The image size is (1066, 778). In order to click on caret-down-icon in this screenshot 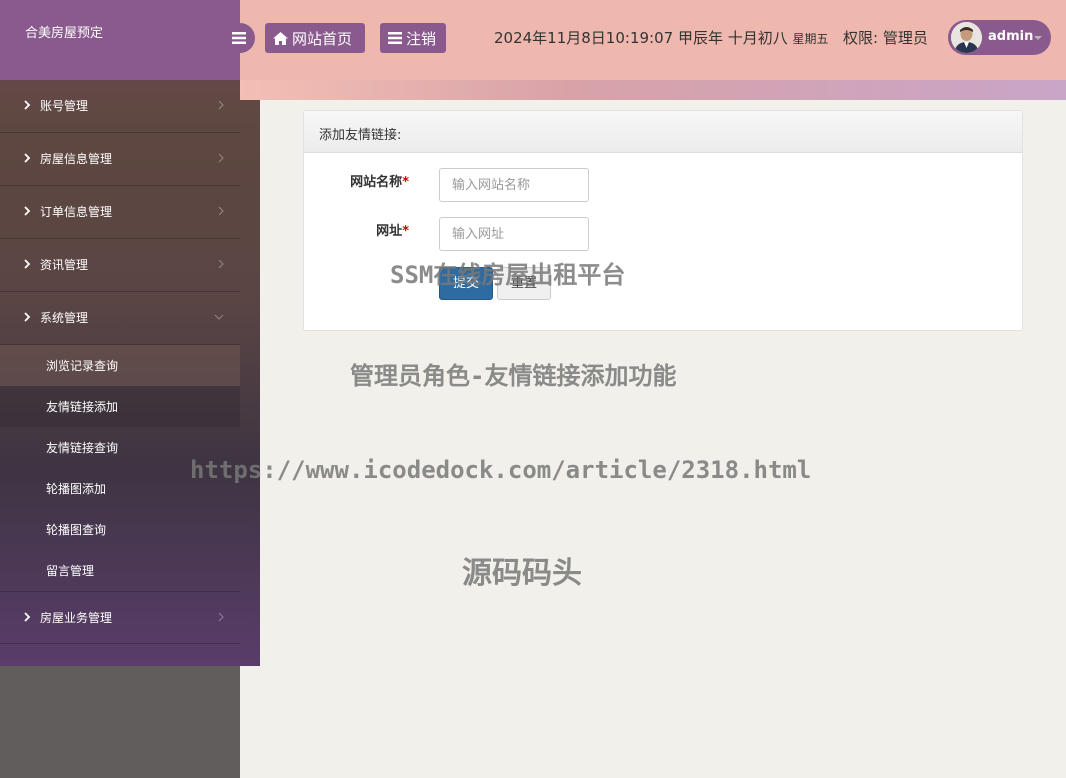, I will do `click(1038, 38)`.